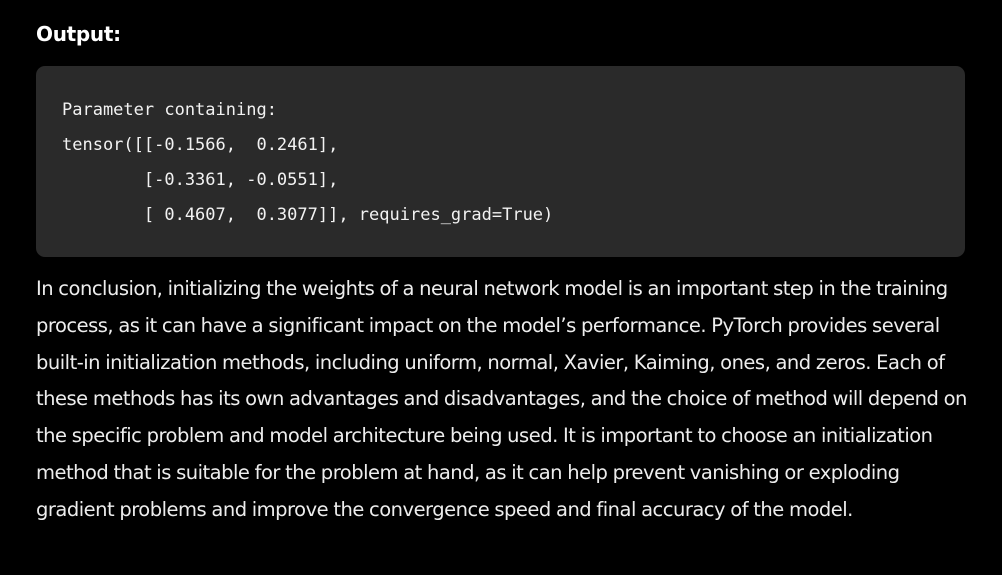  Describe the element at coordinates (78, 34) in the screenshot. I see `output-heading: Output:` at that location.